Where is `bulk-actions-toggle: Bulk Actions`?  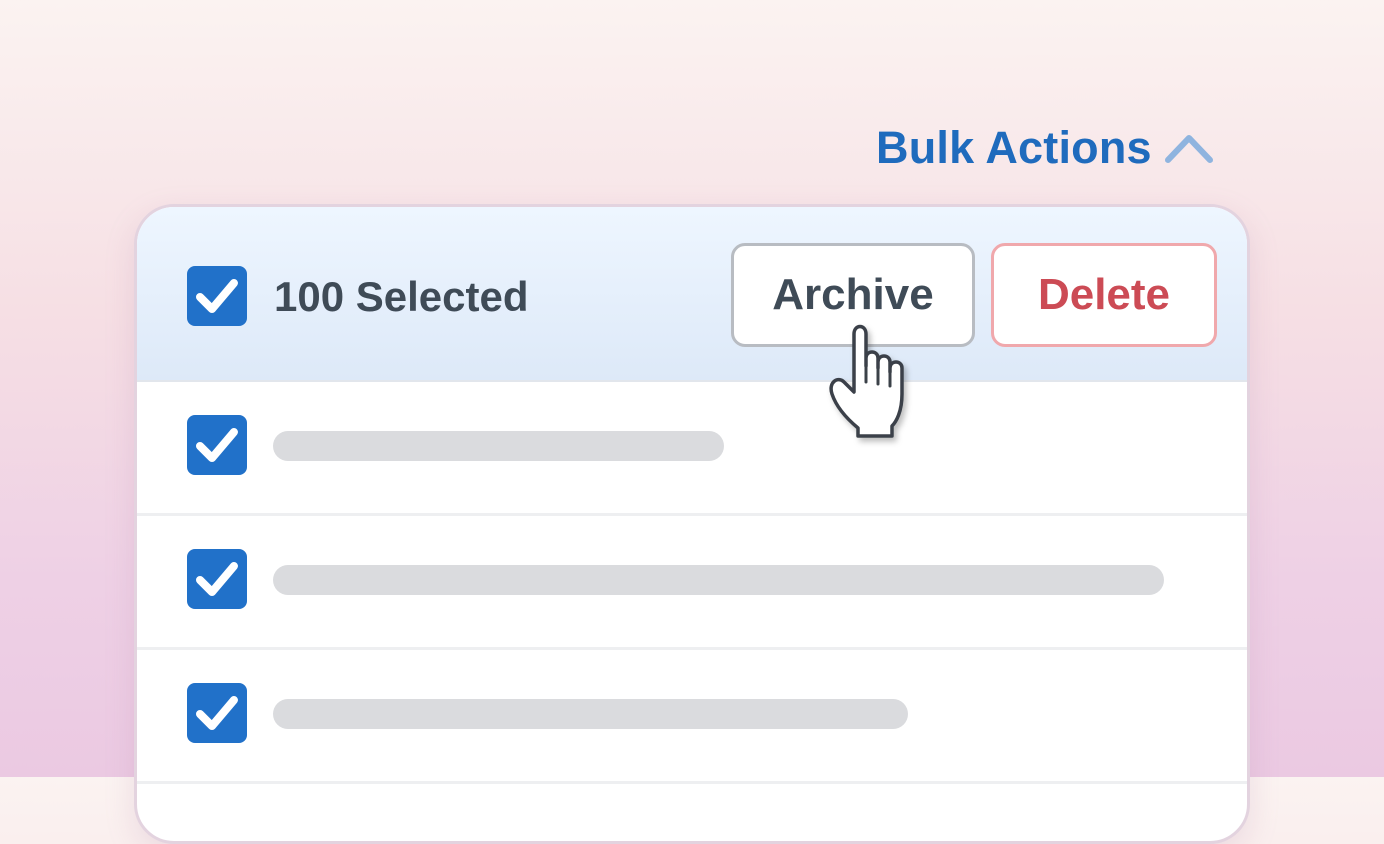 bulk-actions-toggle: Bulk Actions is located at coordinates (1045, 148).